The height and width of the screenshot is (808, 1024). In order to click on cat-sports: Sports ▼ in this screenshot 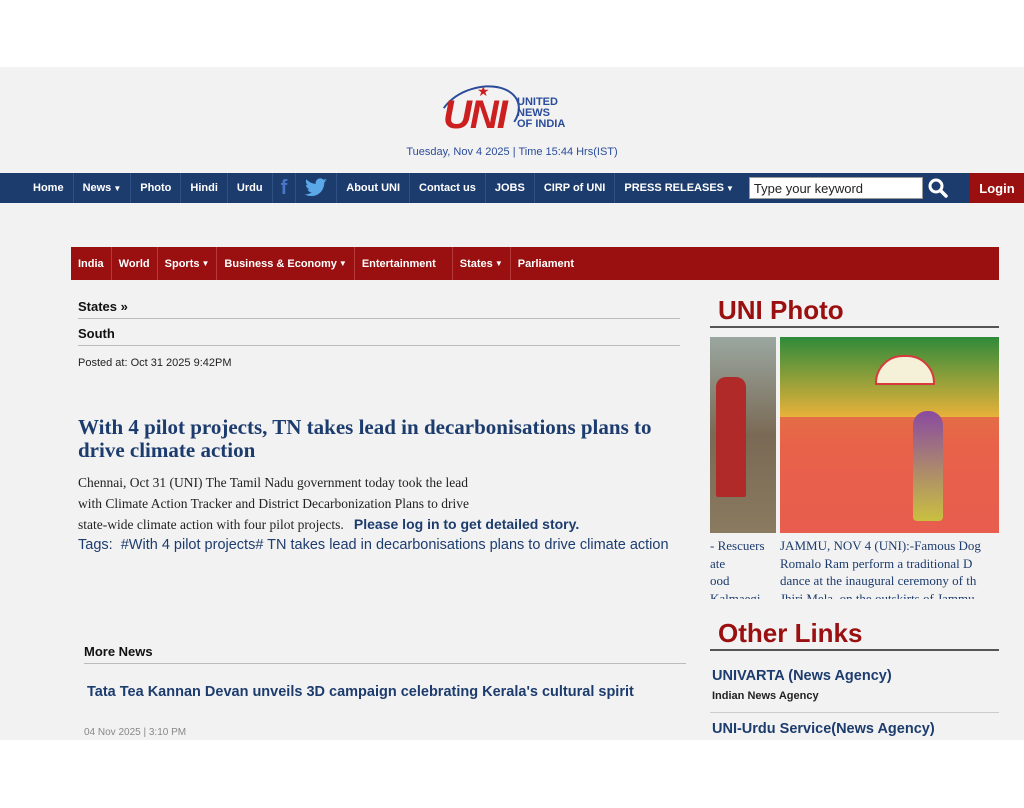, I will do `click(188, 263)`.